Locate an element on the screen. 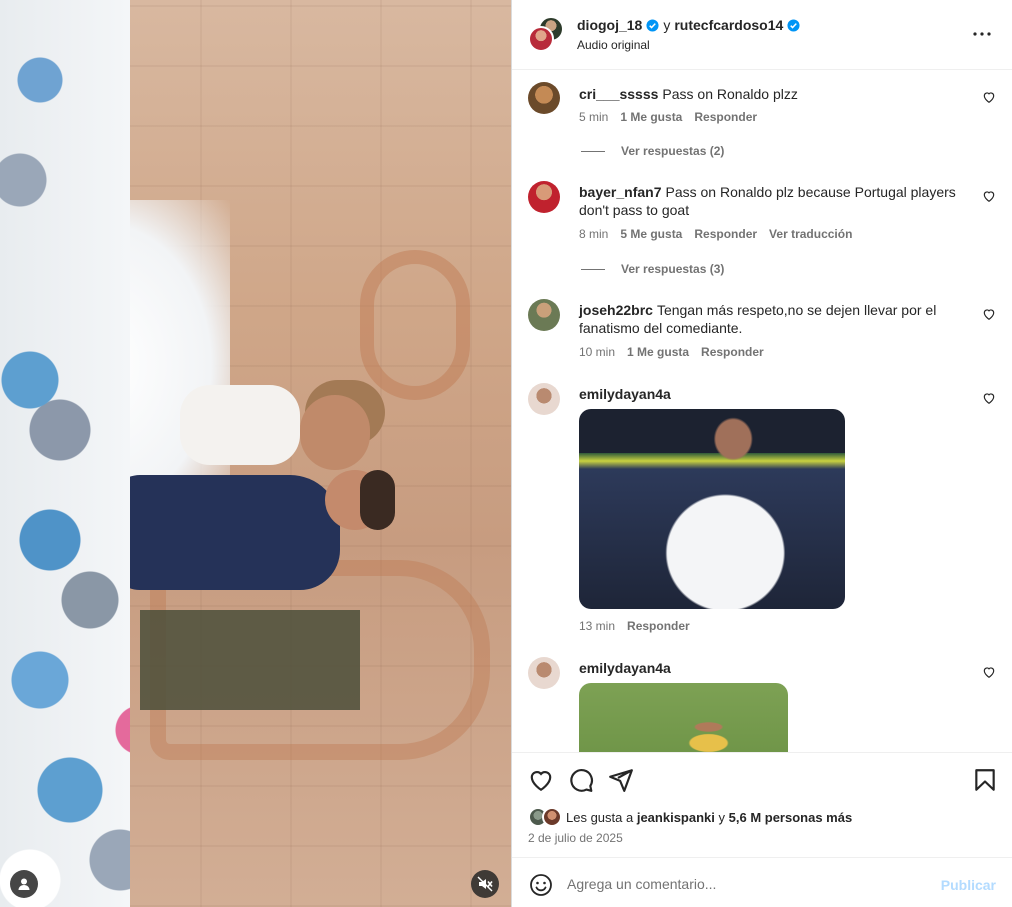 Image resolution: width=1012 pixels, height=907 pixels. comment-meta: 10 min 1 Me gusta Responder is located at coordinates (671, 352).